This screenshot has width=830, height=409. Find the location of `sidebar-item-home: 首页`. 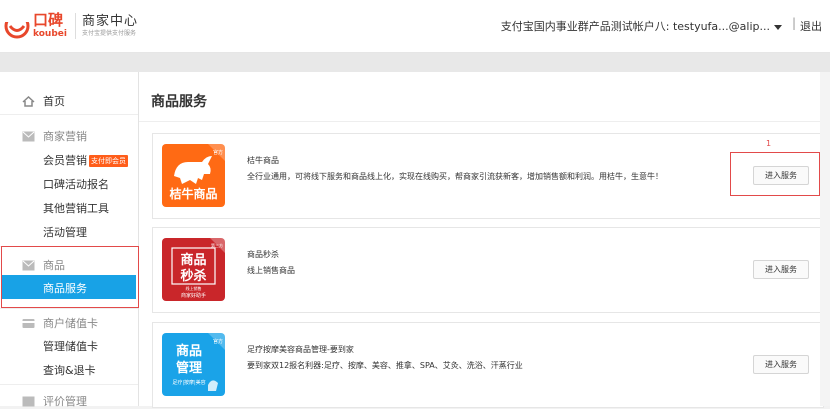

sidebar-item-home: 首页 is located at coordinates (43, 101).